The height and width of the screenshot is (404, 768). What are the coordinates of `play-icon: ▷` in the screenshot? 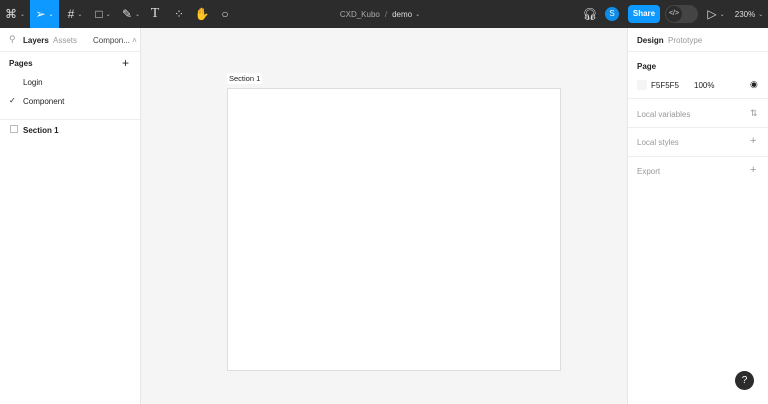 It's located at (712, 14).